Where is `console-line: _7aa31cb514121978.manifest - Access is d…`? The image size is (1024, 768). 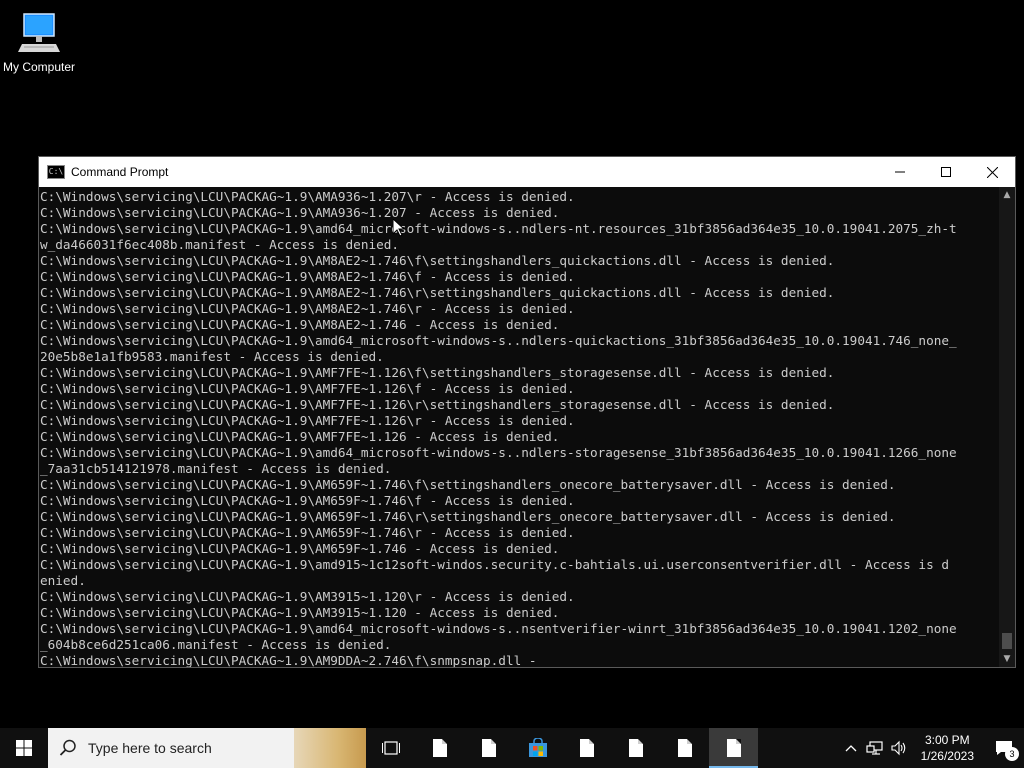
console-line: _7aa31cb514121978.manifest - Access is d… is located at coordinates (216, 468).